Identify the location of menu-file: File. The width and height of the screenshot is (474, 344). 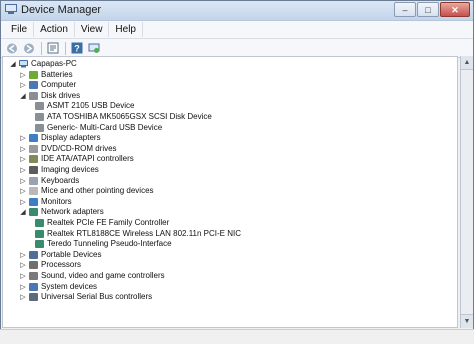
(20, 29).